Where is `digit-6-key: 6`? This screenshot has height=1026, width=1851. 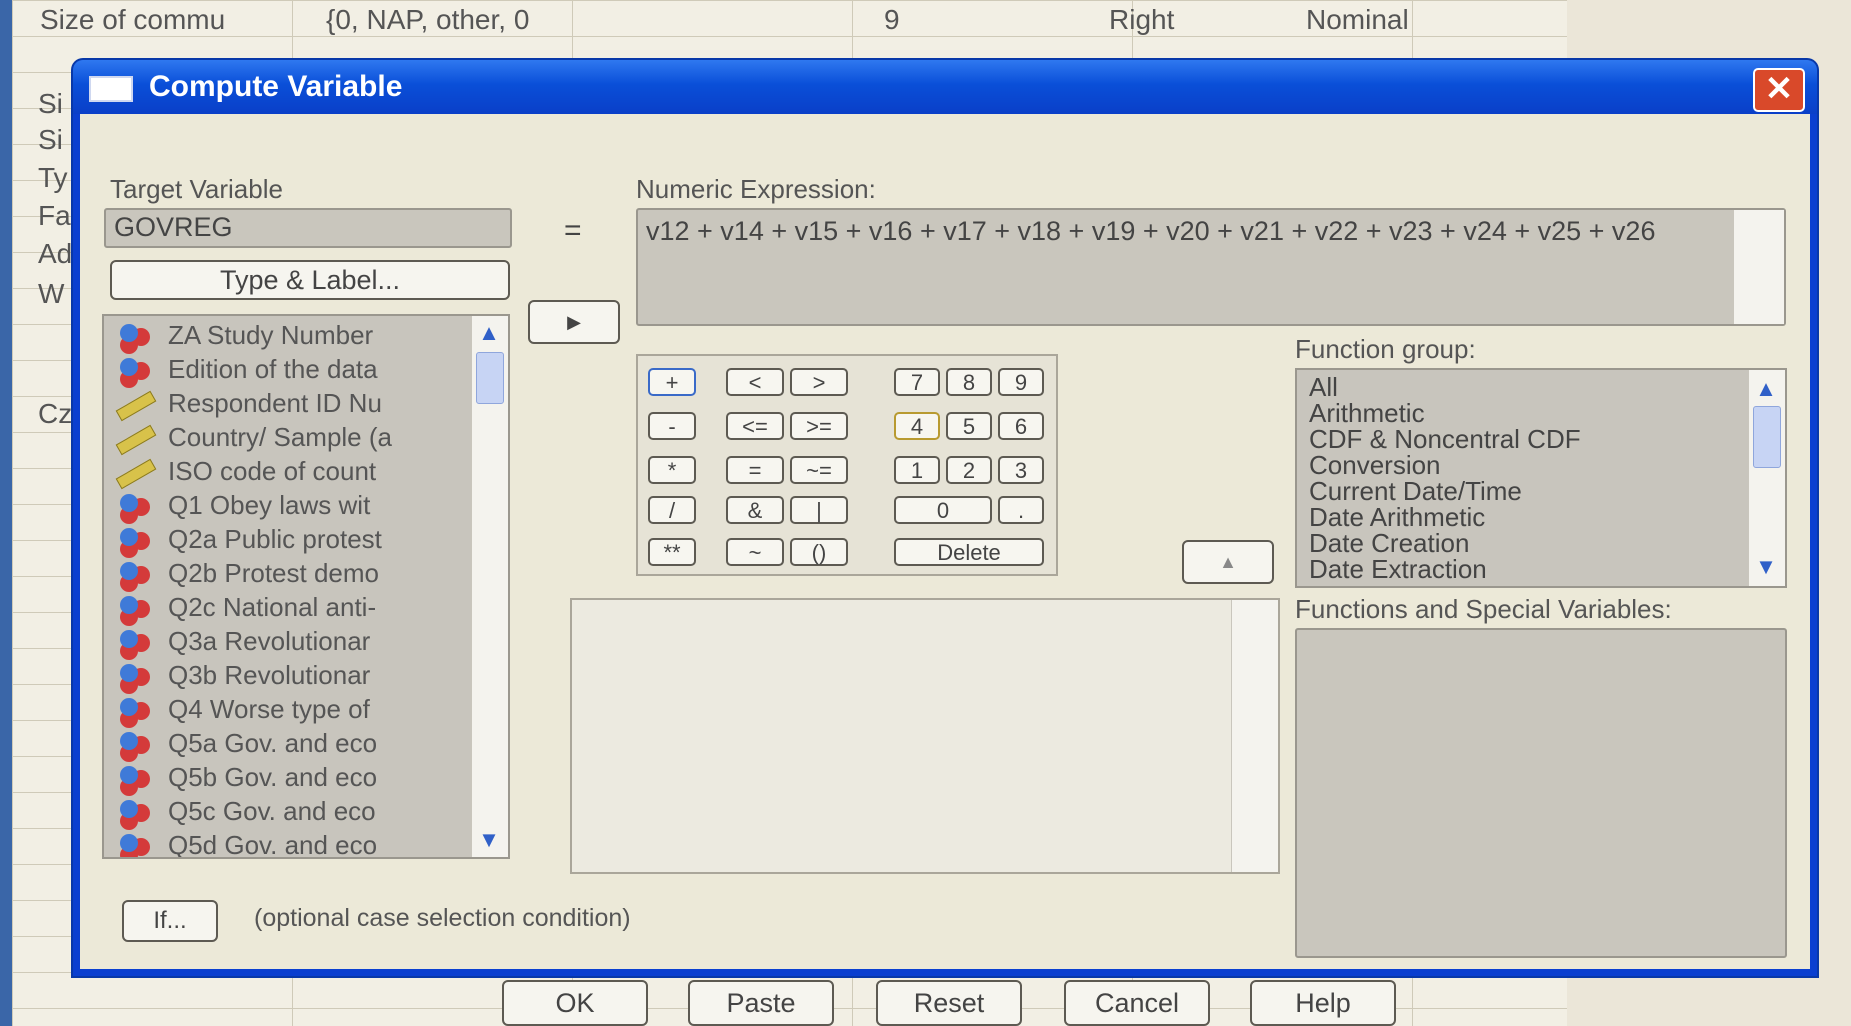
digit-6-key: 6 is located at coordinates (1021, 426).